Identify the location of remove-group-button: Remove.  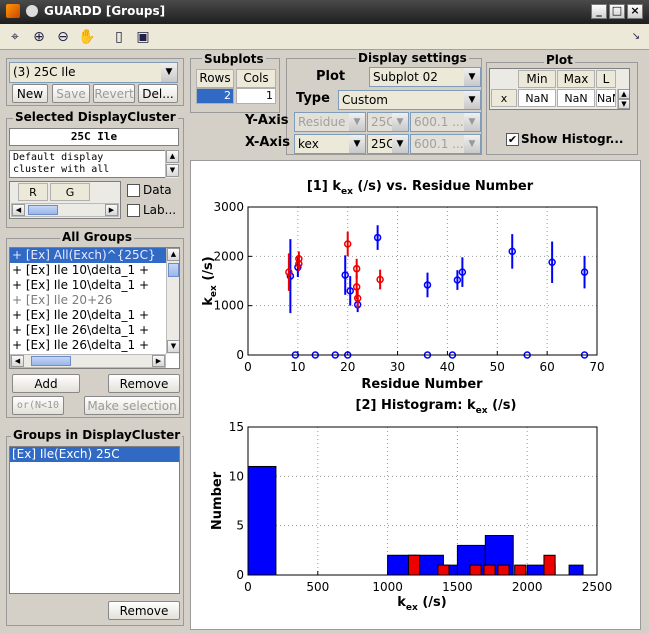
(144, 383).